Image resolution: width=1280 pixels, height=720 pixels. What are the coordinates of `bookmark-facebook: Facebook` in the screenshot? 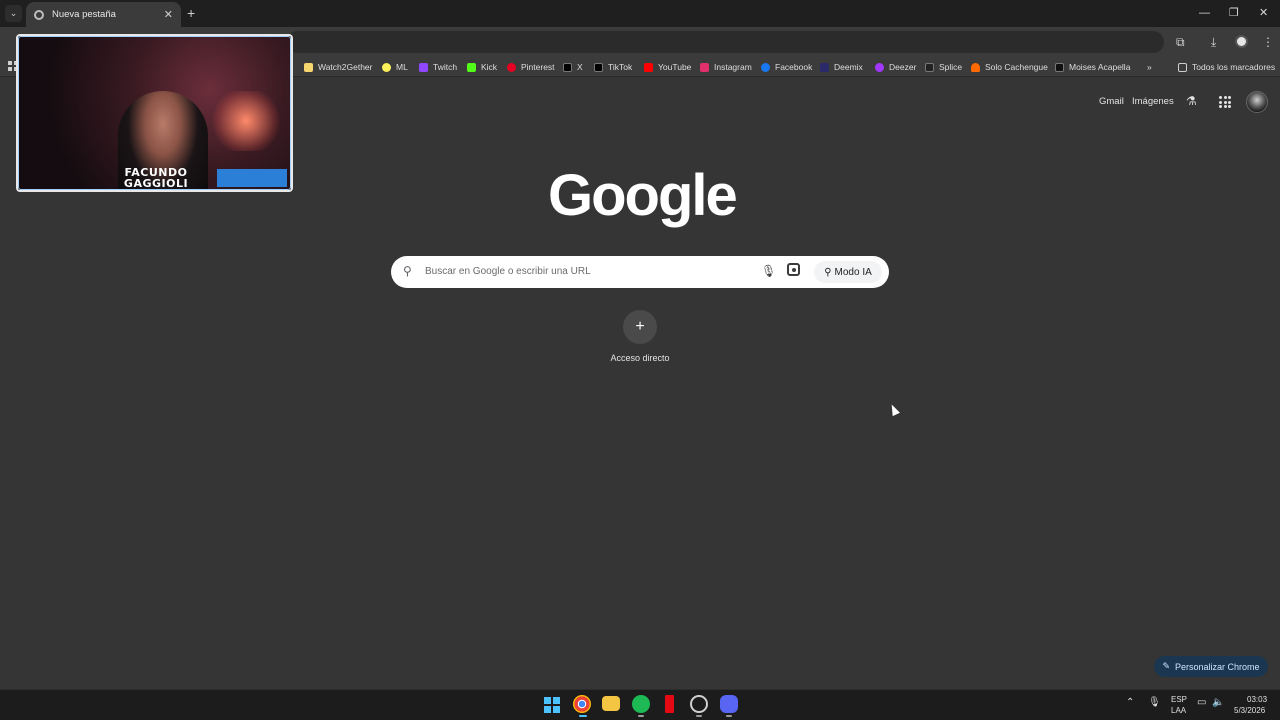 It's located at (786, 67).